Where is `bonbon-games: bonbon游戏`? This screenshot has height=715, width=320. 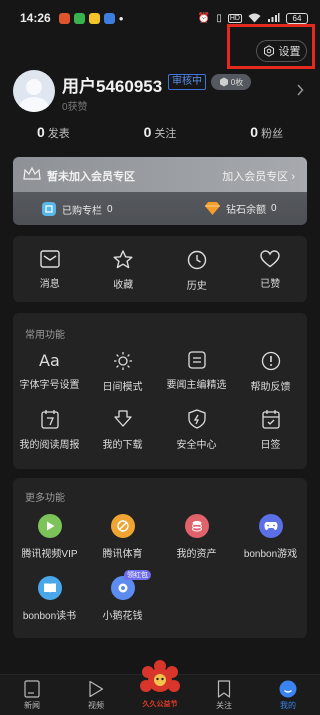
bonbon-games: bonbon游戏 is located at coordinates (270, 537).